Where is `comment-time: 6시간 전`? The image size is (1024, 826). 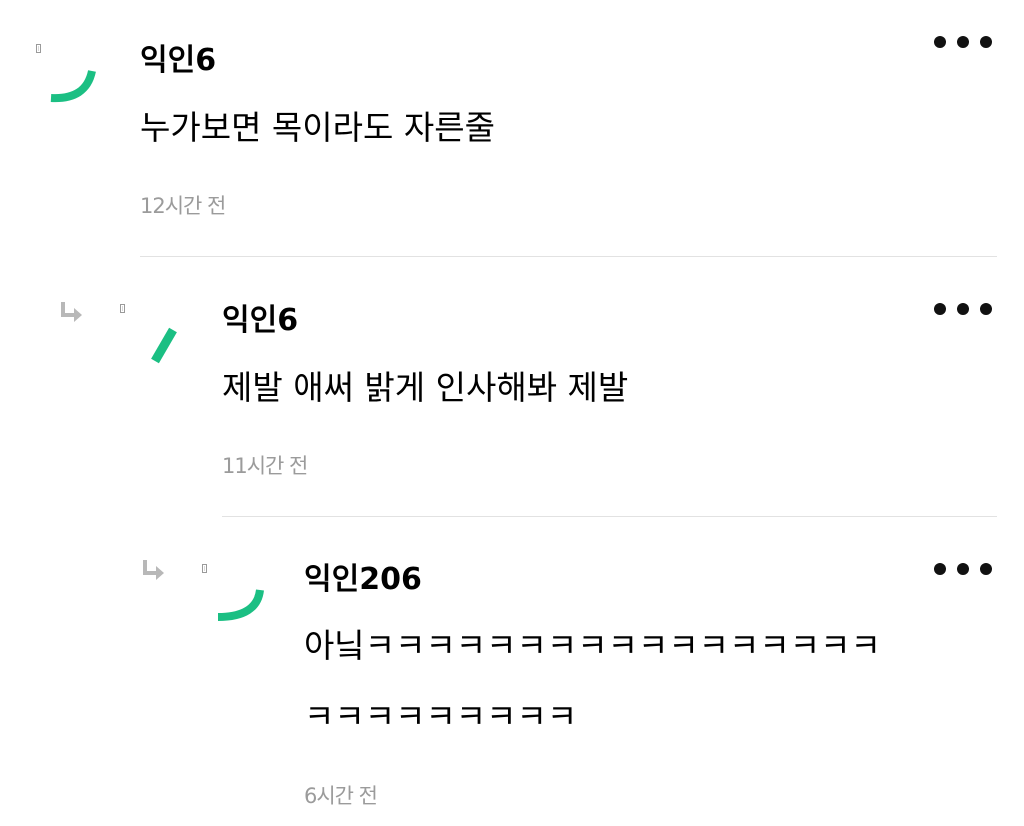
comment-time: 6시간 전 is located at coordinates (341, 796).